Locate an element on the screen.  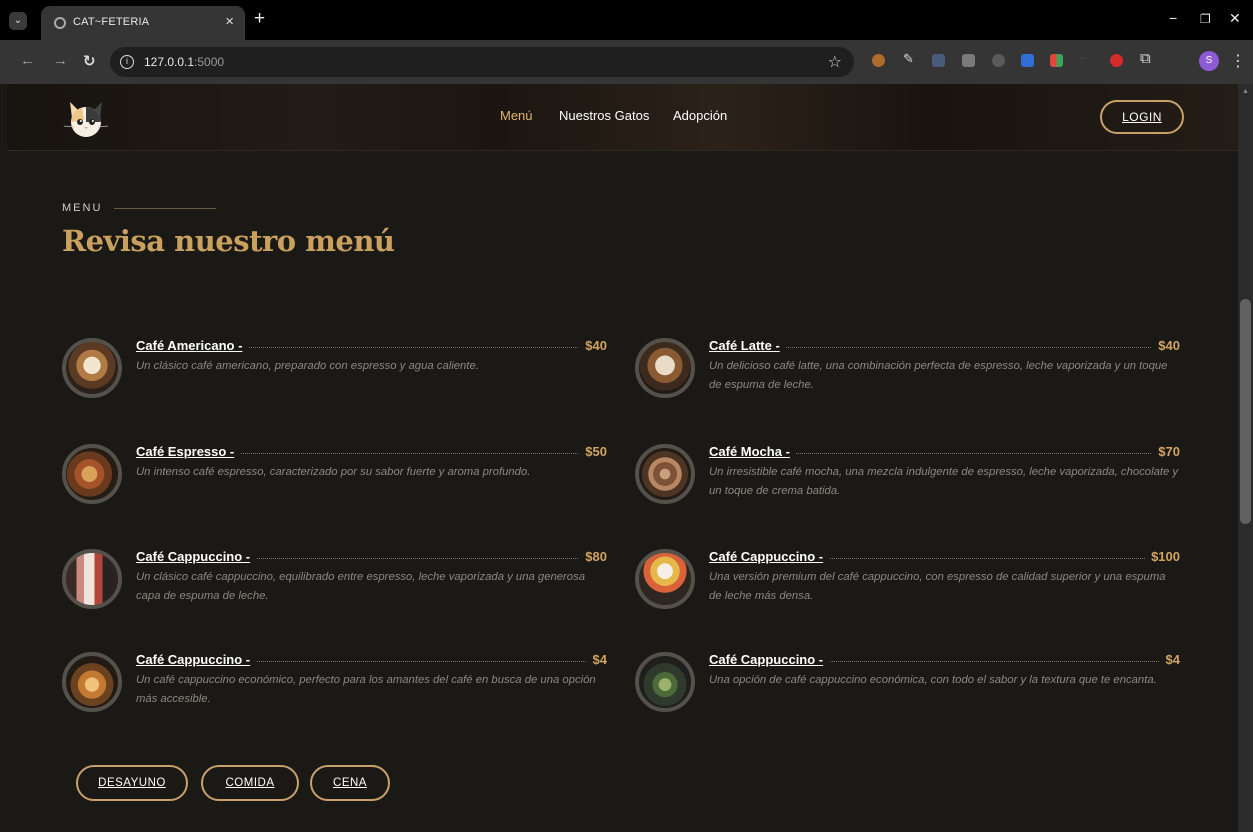
browser-menu-icon: ⋮ is located at coordinates (1238, 61).